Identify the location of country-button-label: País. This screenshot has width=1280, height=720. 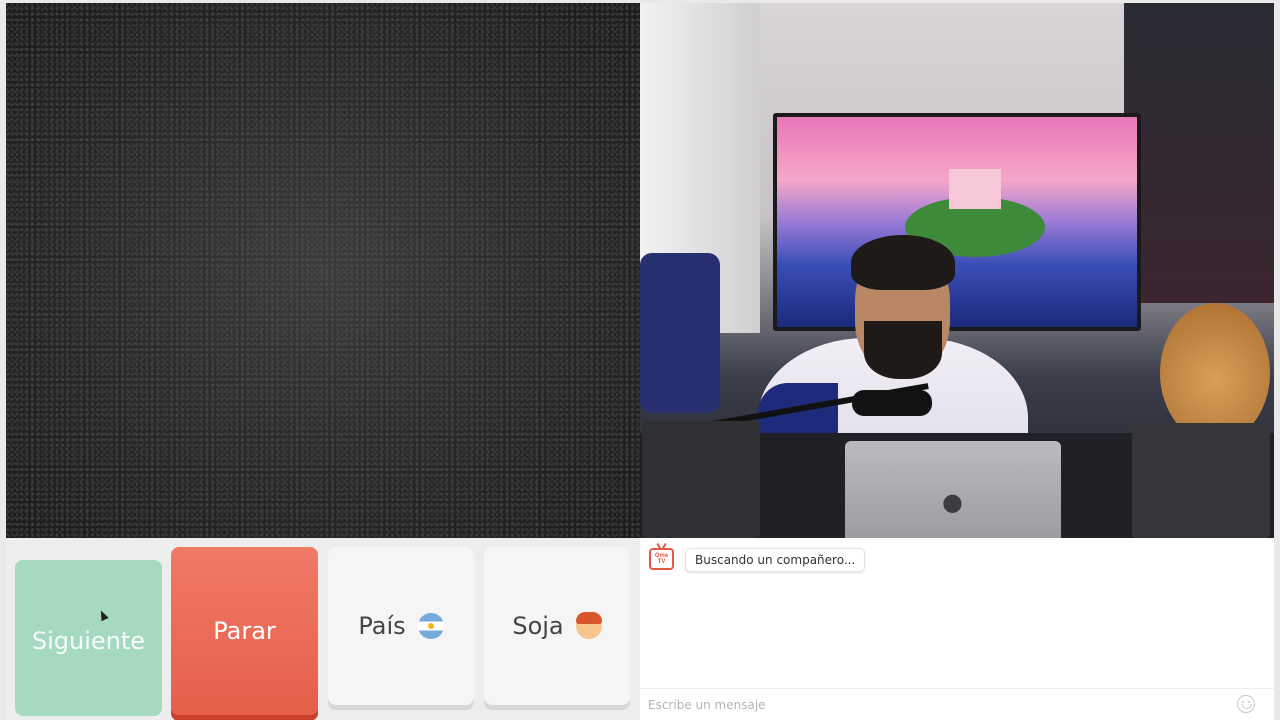
(382, 626).